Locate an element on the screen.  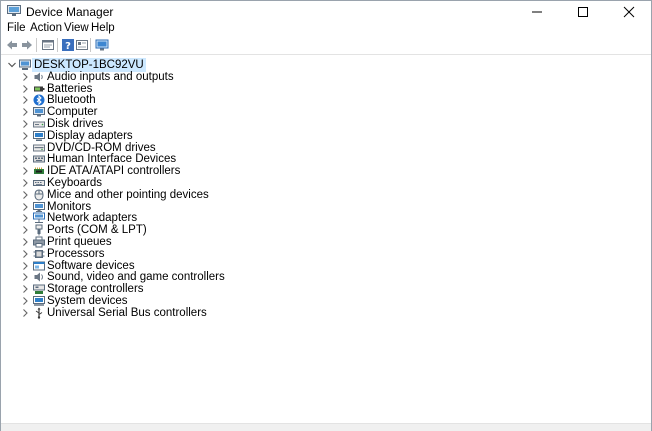
properties-button is located at coordinates (48, 45).